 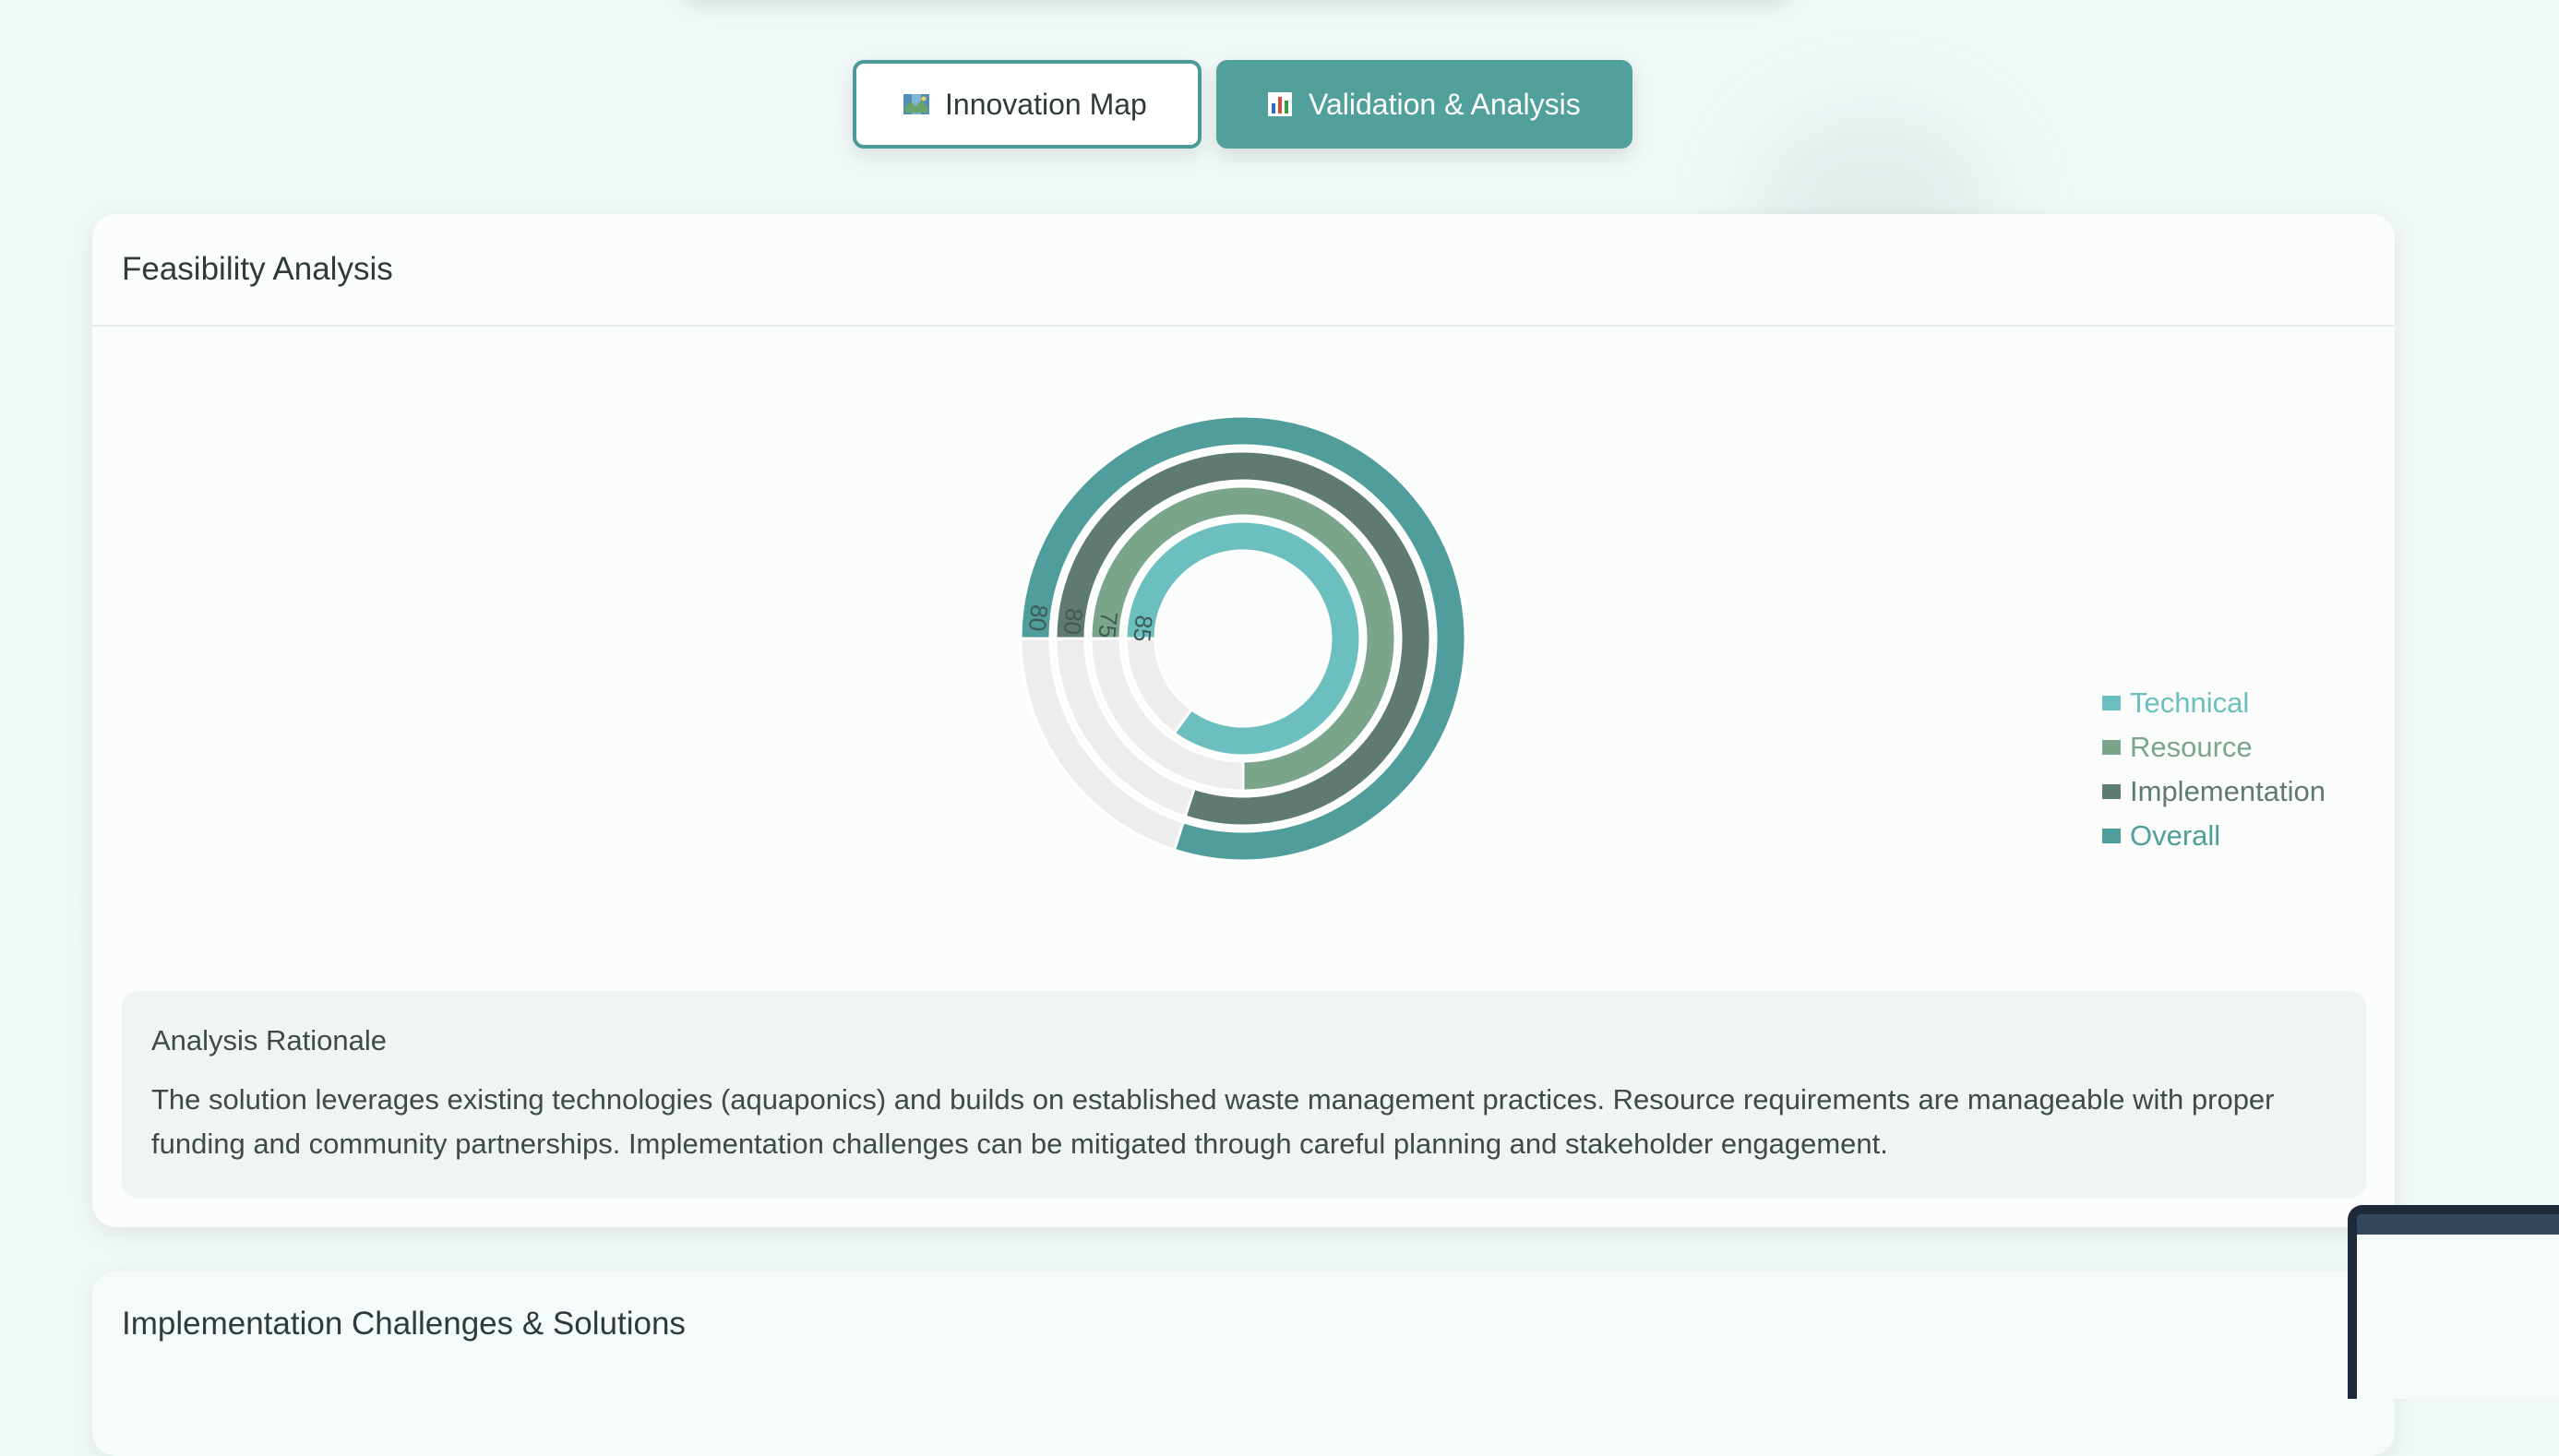 I want to click on legend-item-technical: Technical, so click(x=2214, y=703).